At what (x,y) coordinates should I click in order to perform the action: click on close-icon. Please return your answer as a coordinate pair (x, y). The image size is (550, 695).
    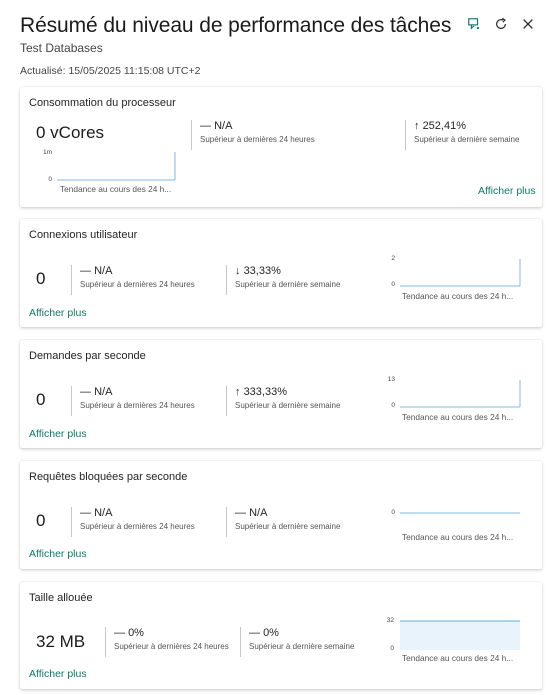
    Looking at the image, I should click on (528, 24).